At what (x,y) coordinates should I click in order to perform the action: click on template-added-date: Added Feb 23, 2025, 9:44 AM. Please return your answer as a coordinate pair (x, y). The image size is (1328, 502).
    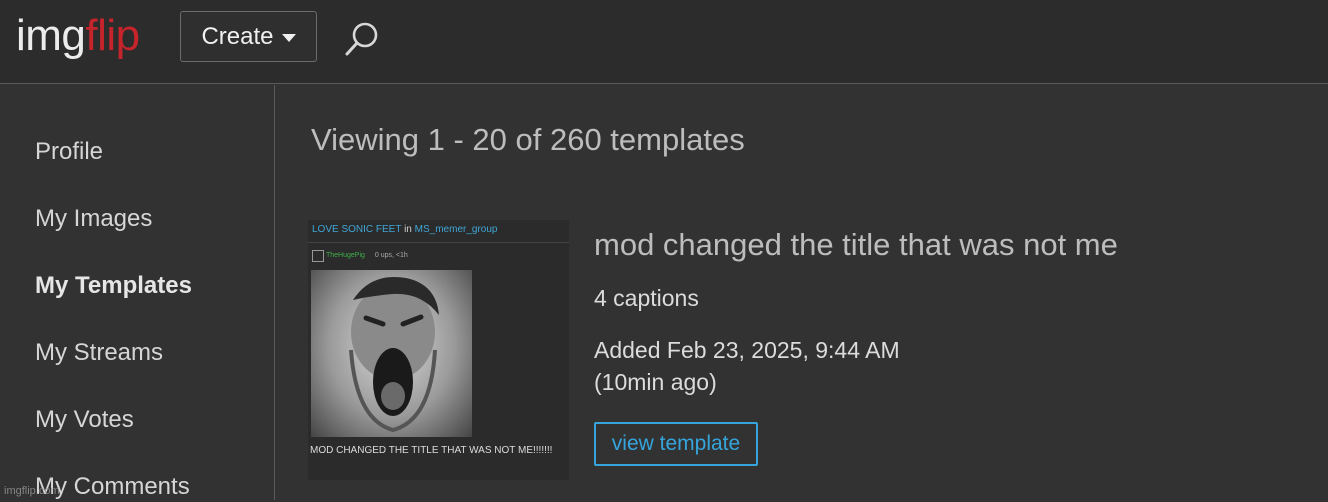
    Looking at the image, I should click on (747, 350).